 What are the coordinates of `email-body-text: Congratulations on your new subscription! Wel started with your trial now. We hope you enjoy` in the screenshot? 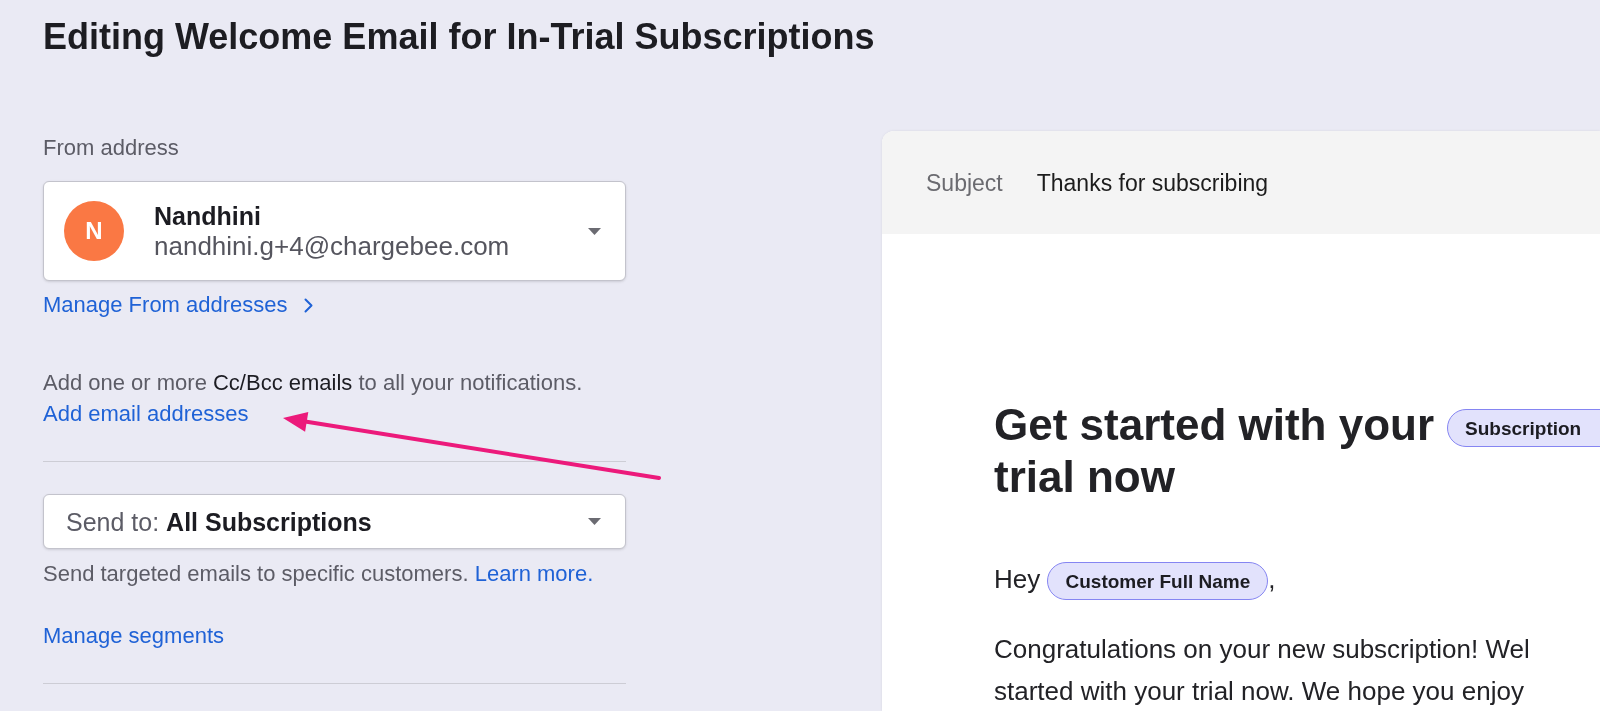 It's located at (1262, 671).